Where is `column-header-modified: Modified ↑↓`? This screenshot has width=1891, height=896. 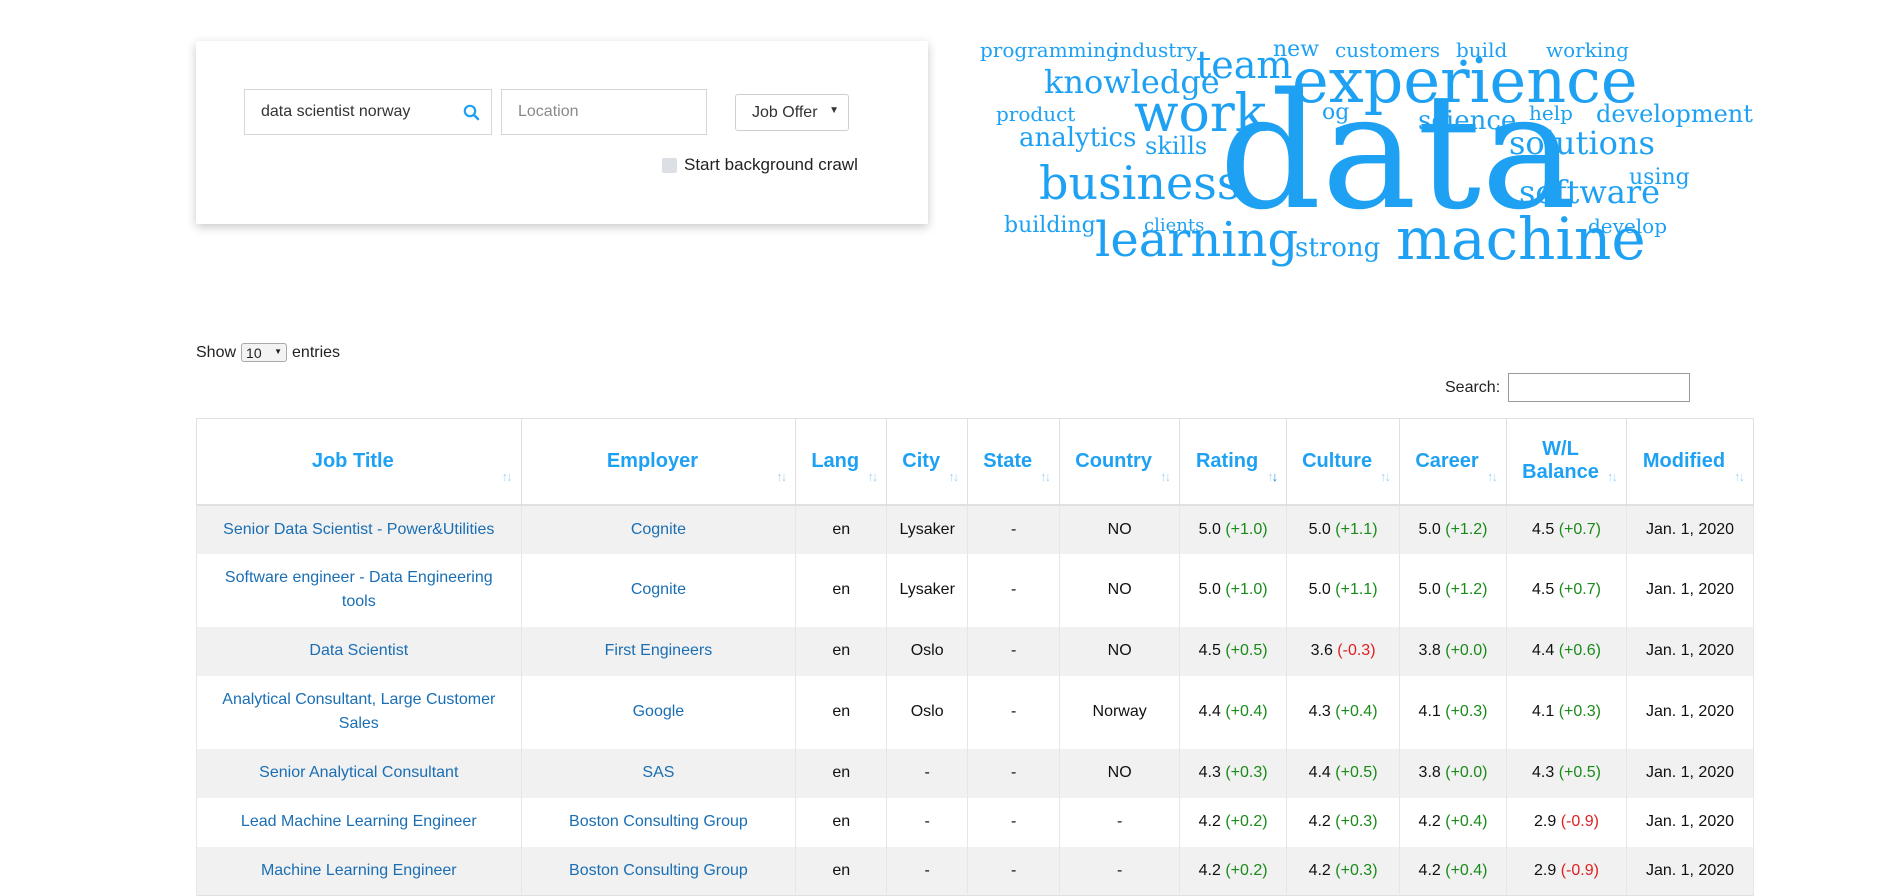 column-header-modified: Modified ↑↓ is located at coordinates (1690, 462).